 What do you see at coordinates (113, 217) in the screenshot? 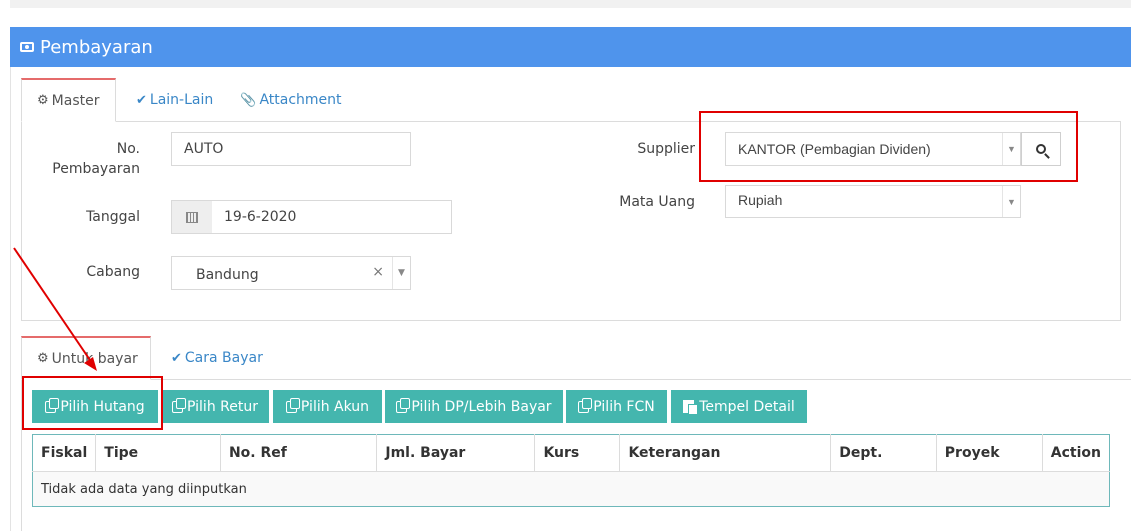
I see `tanggal-label: Tanggal` at bounding box center [113, 217].